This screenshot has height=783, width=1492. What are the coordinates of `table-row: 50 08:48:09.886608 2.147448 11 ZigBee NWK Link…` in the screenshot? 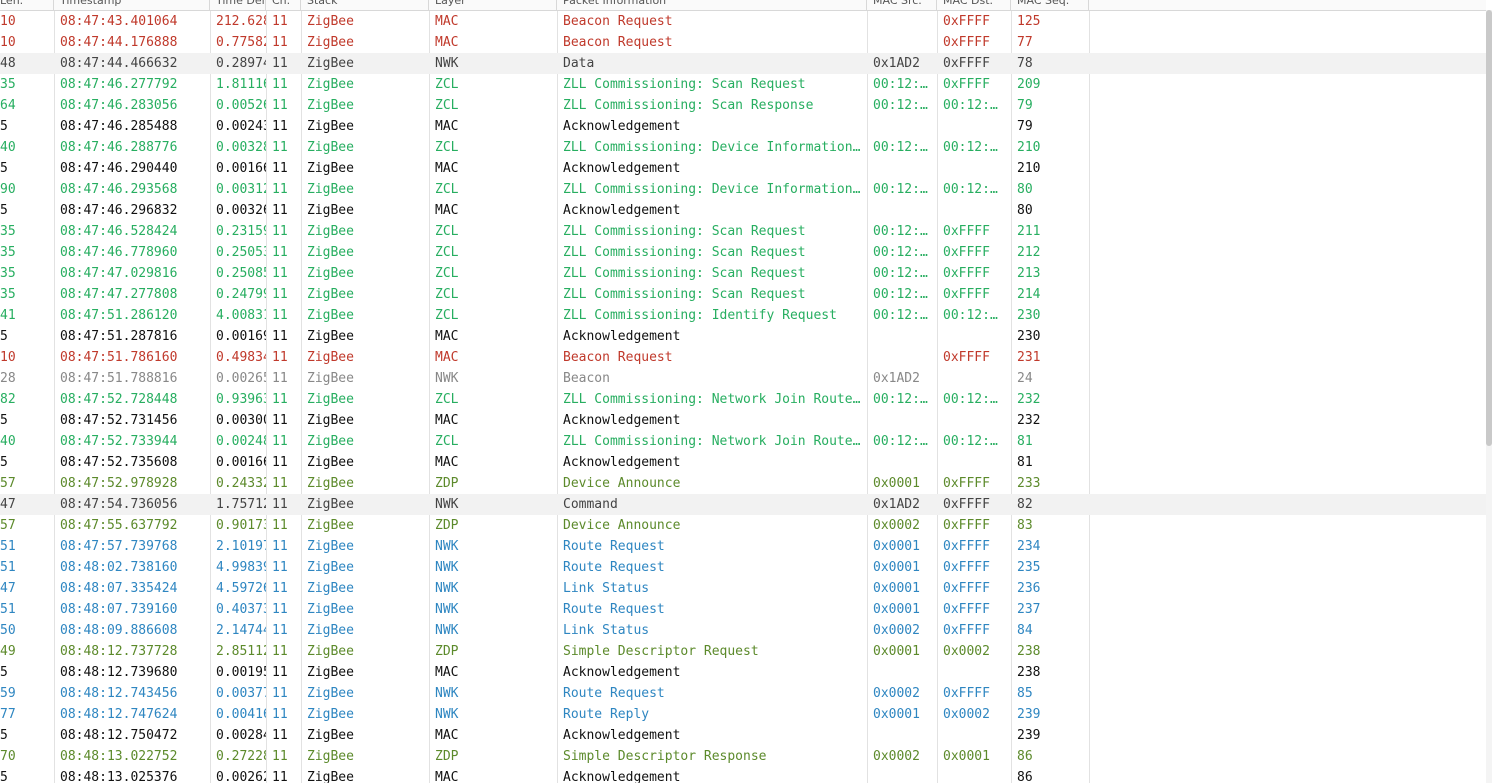 It's located at (743, 630).